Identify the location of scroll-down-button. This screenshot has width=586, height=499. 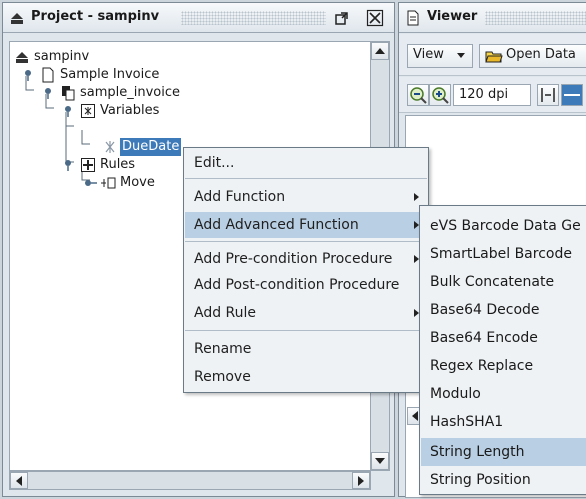
(380, 461).